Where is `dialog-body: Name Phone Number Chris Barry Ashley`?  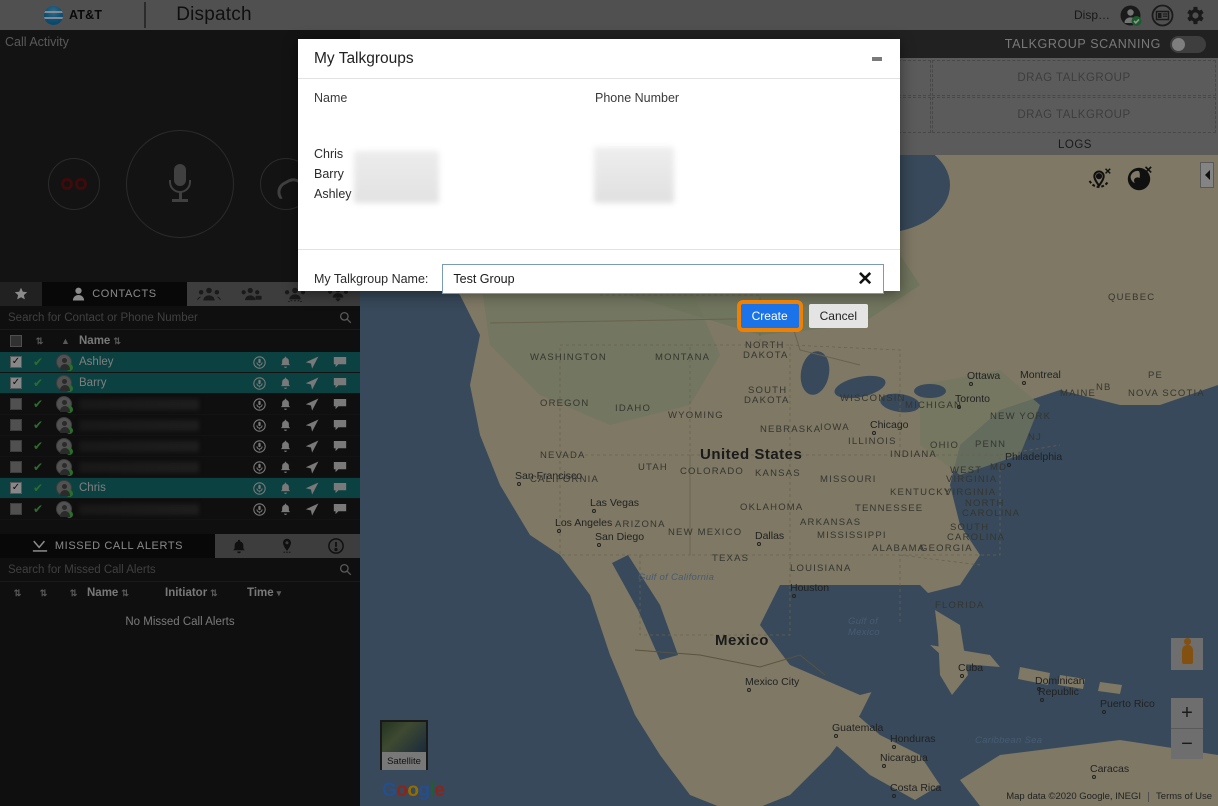
dialog-body: Name Phone Number Chris Barry Ashley is located at coordinates (599, 164).